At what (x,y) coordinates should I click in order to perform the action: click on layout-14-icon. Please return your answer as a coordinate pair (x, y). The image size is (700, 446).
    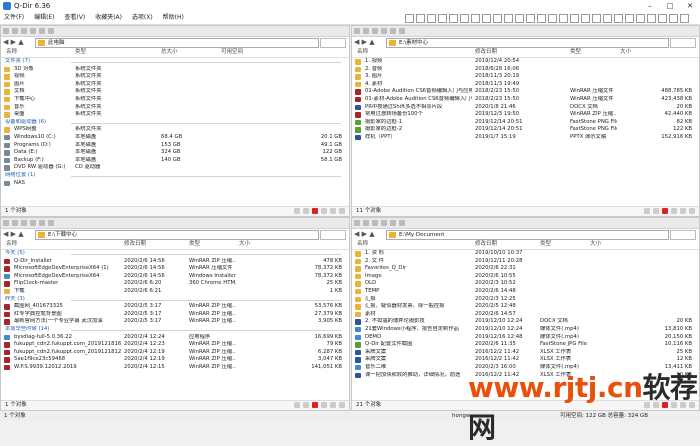
    Looking at the image, I should click on (552, 18).